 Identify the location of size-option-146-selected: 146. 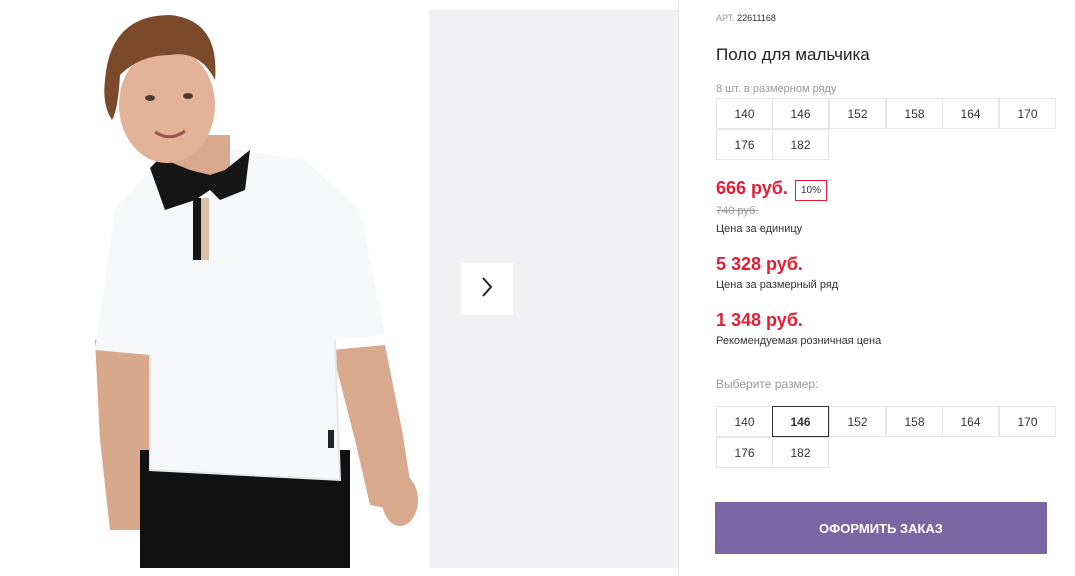
(800, 421).